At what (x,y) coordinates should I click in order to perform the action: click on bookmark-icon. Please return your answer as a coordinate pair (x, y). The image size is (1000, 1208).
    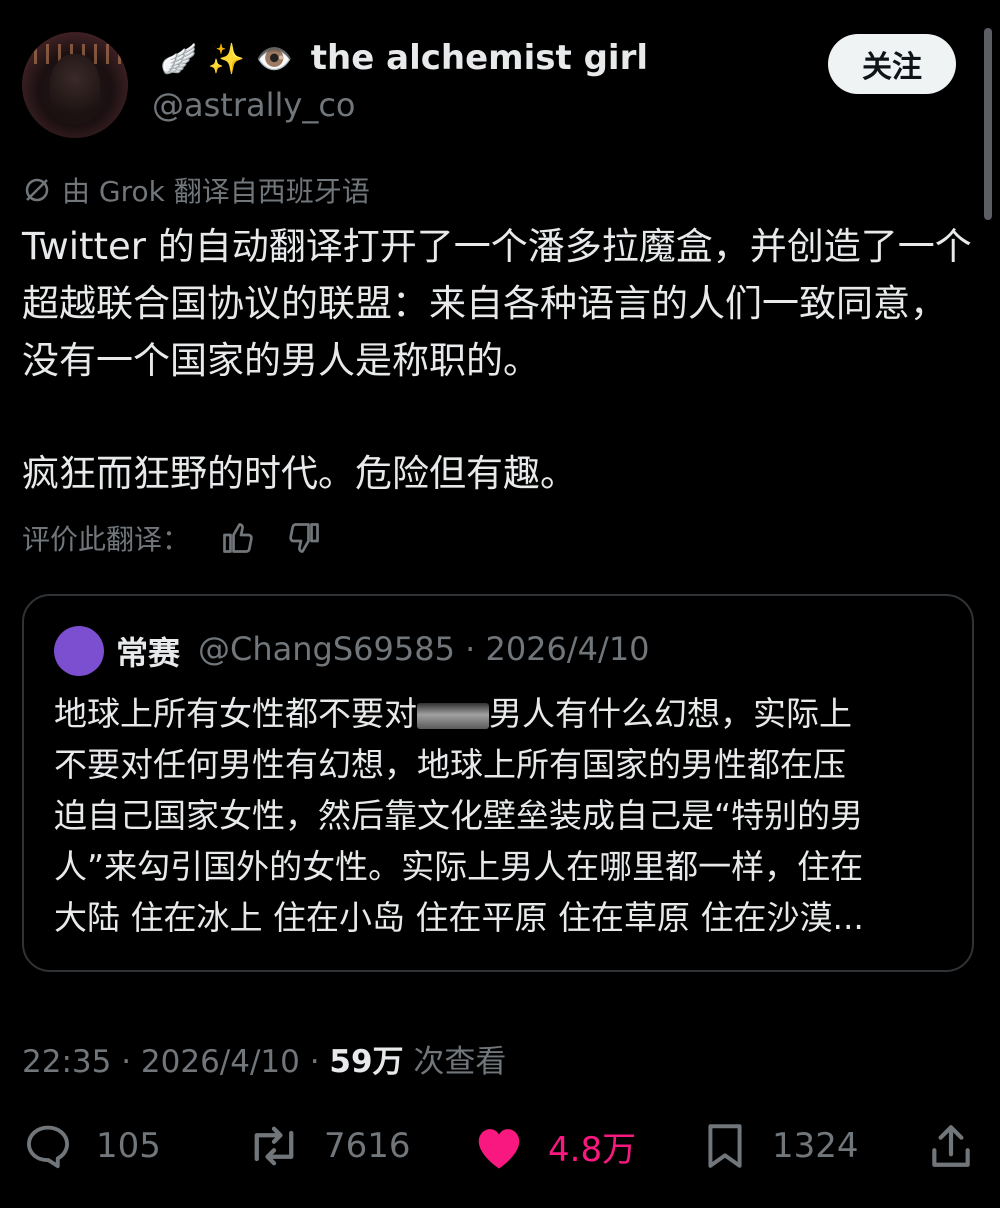
    Looking at the image, I should click on (725, 1146).